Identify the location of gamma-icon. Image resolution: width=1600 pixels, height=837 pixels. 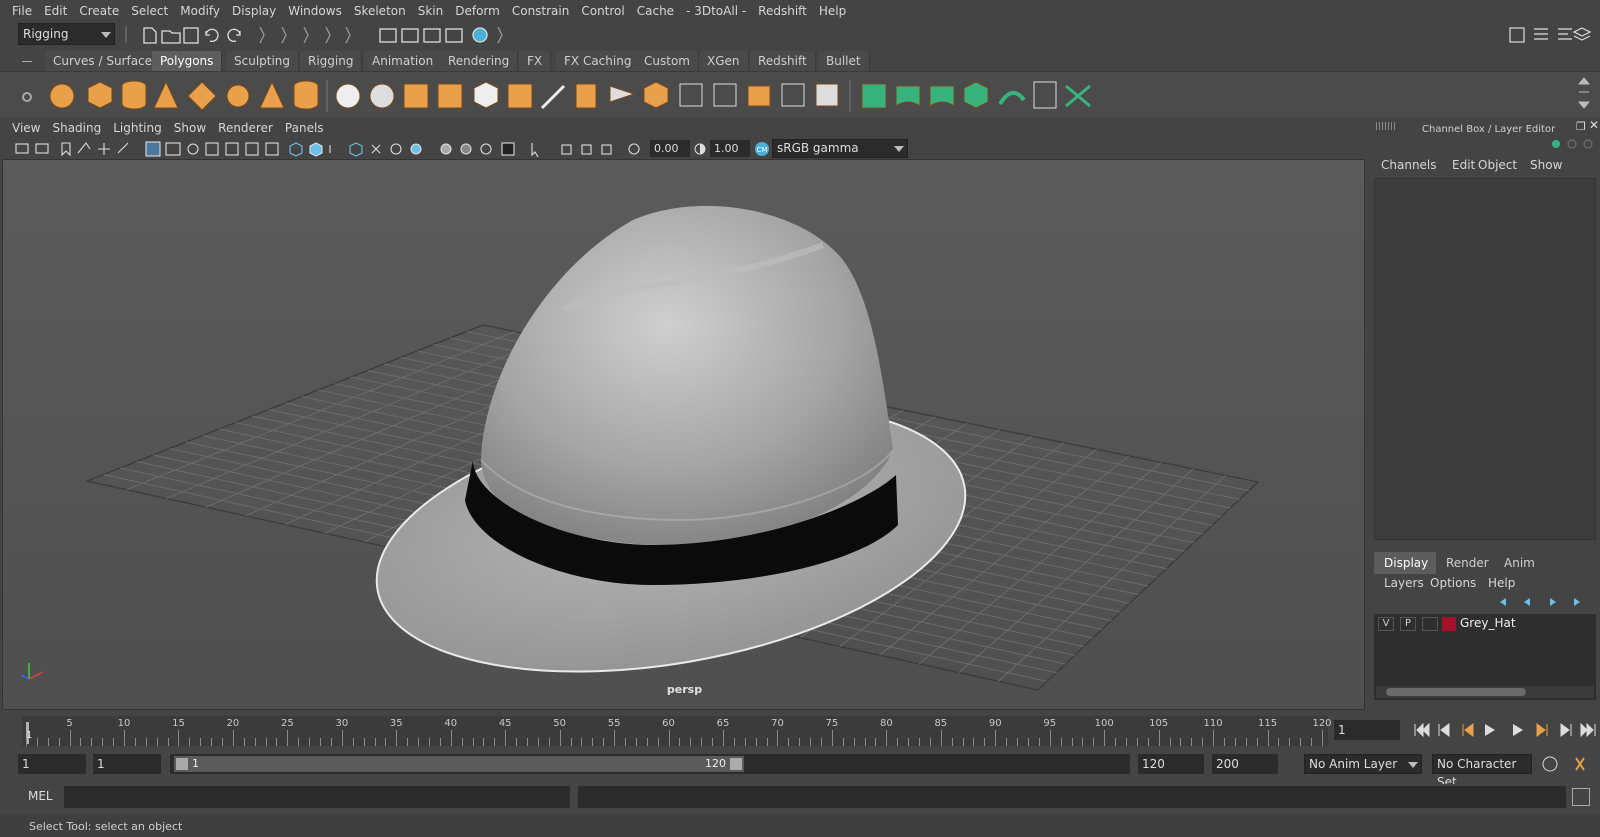
(700, 149).